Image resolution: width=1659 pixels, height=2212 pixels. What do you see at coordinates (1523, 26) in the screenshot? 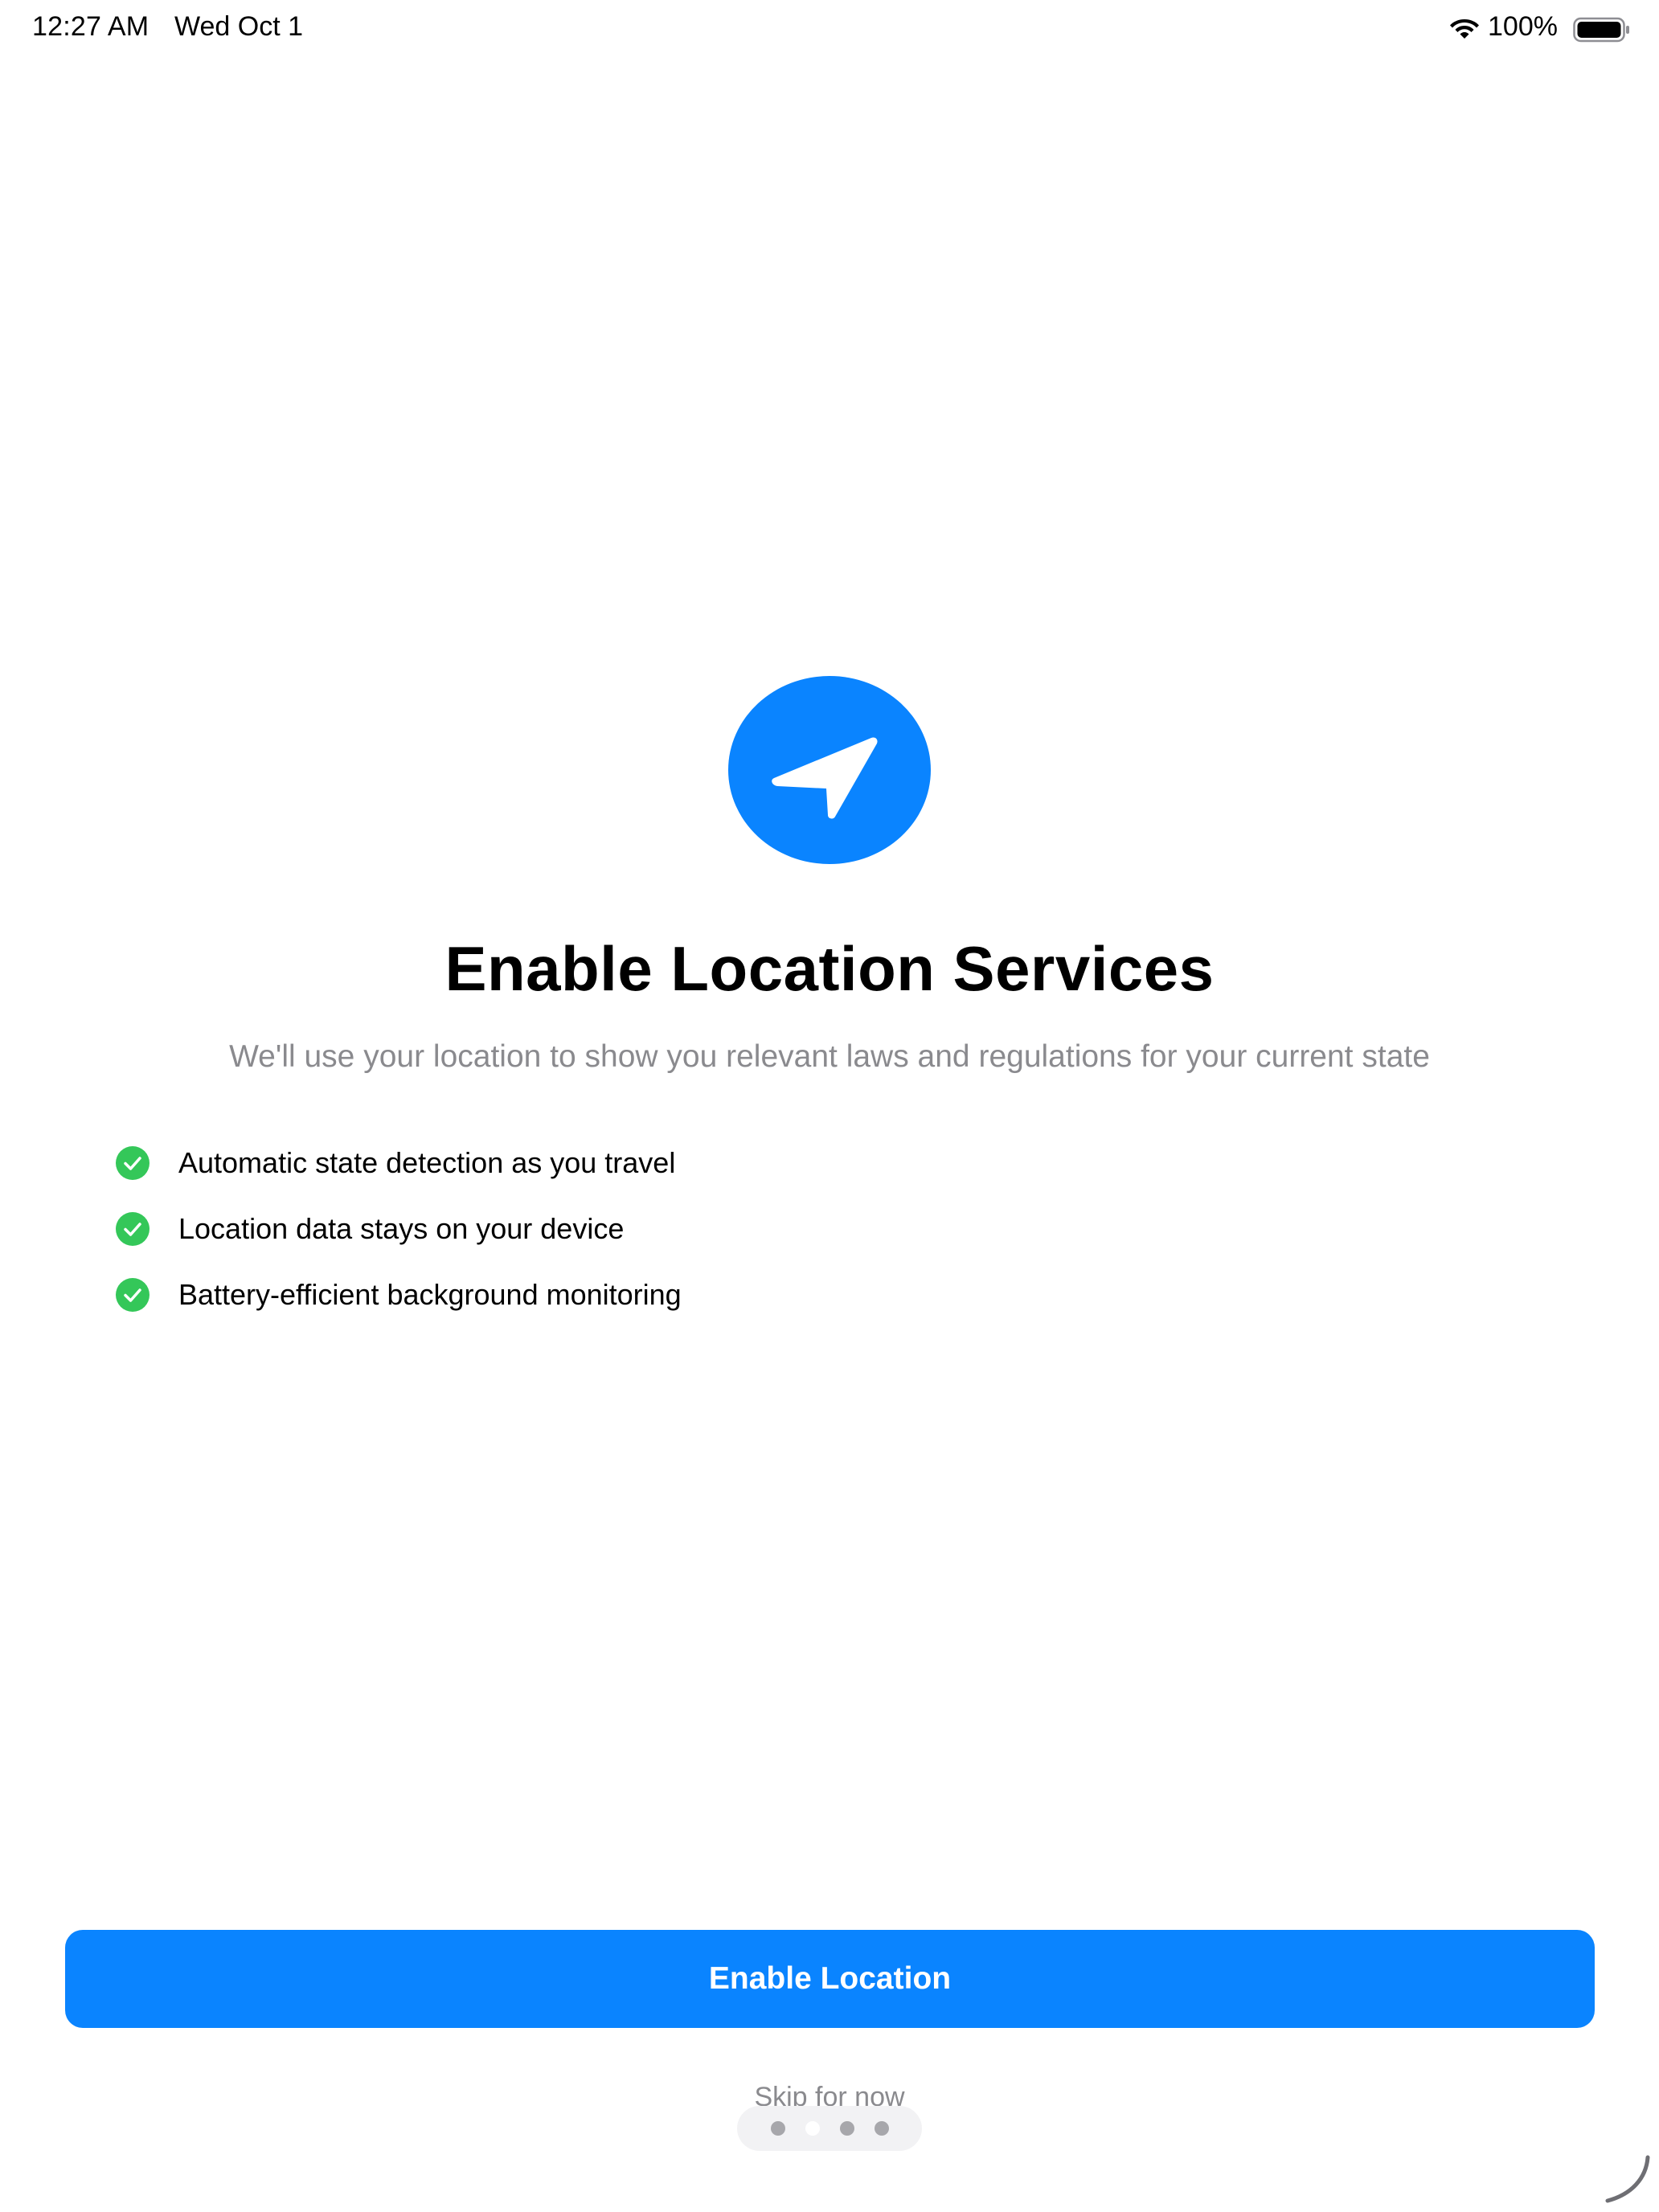
I see `battery-percentage: 100%` at bounding box center [1523, 26].